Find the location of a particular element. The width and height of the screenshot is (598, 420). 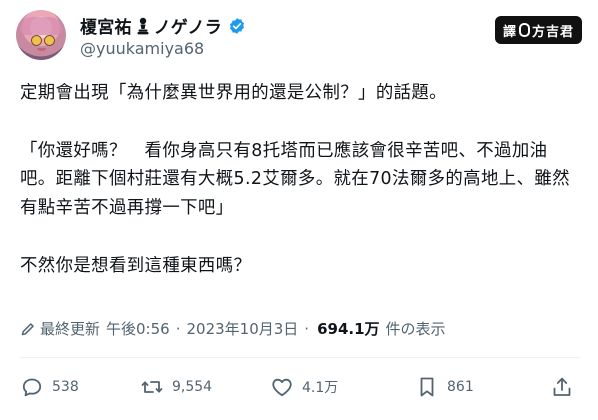

edited-label: 最終更新 is located at coordinates (70, 328).